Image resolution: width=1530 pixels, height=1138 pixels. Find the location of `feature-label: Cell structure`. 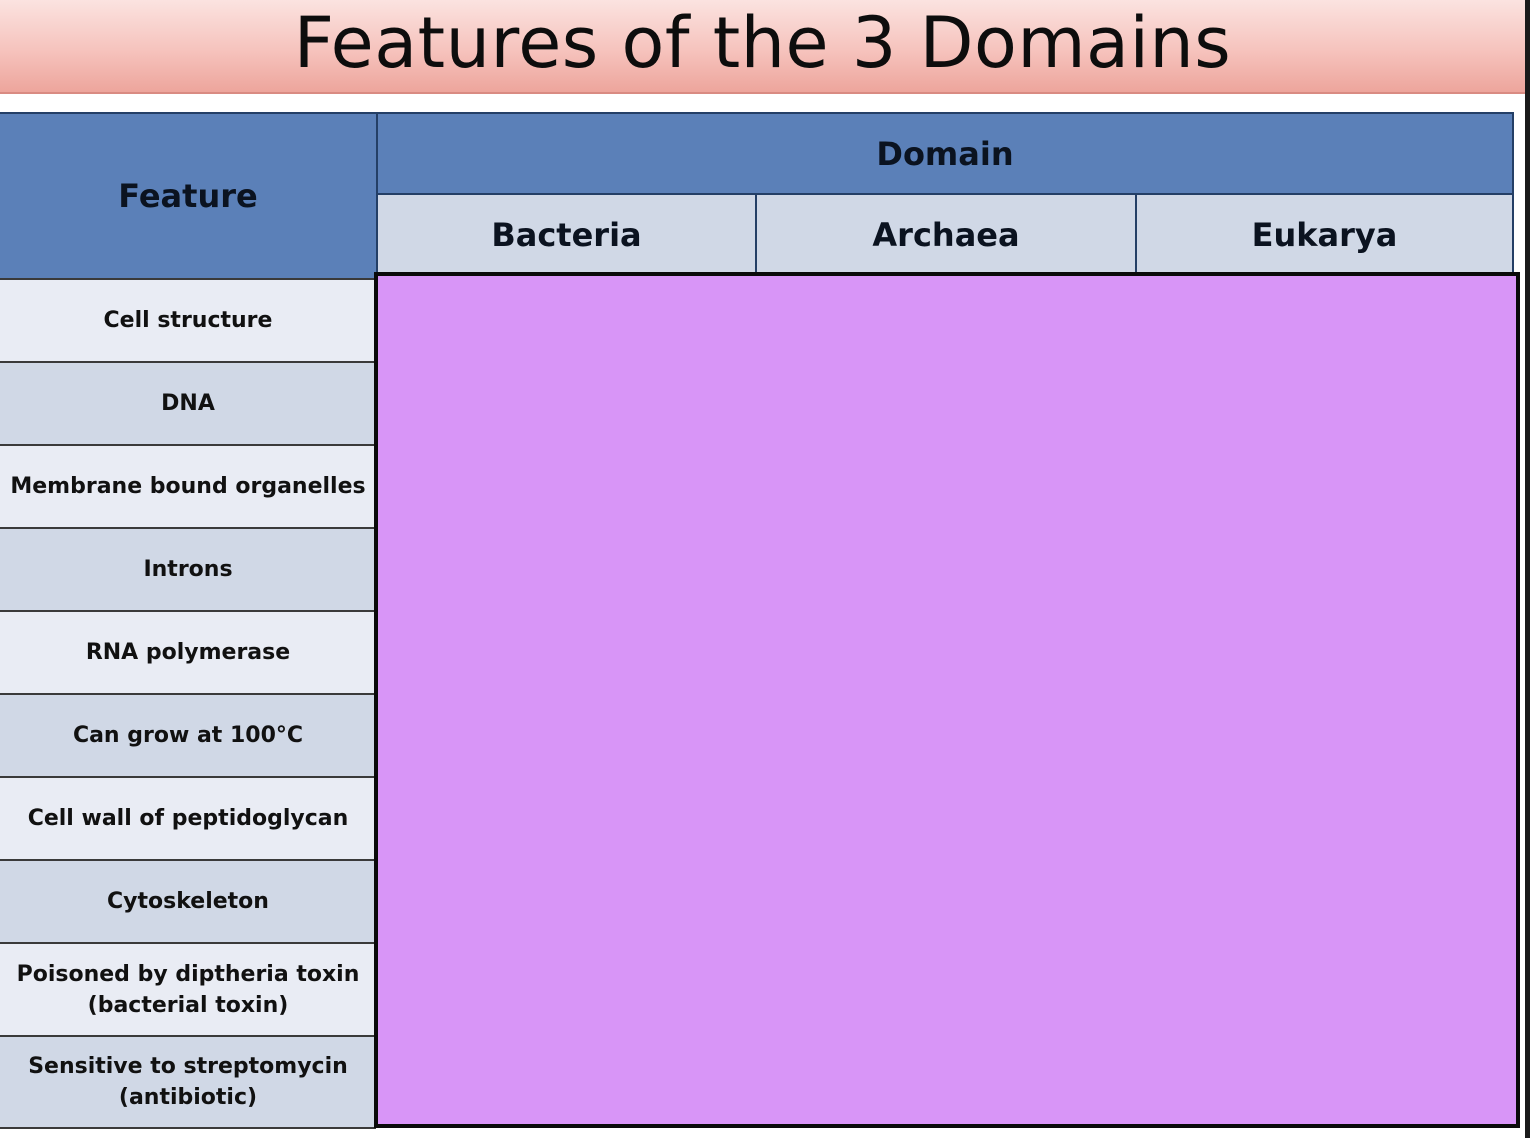

feature-label: Cell structure is located at coordinates (188, 320).